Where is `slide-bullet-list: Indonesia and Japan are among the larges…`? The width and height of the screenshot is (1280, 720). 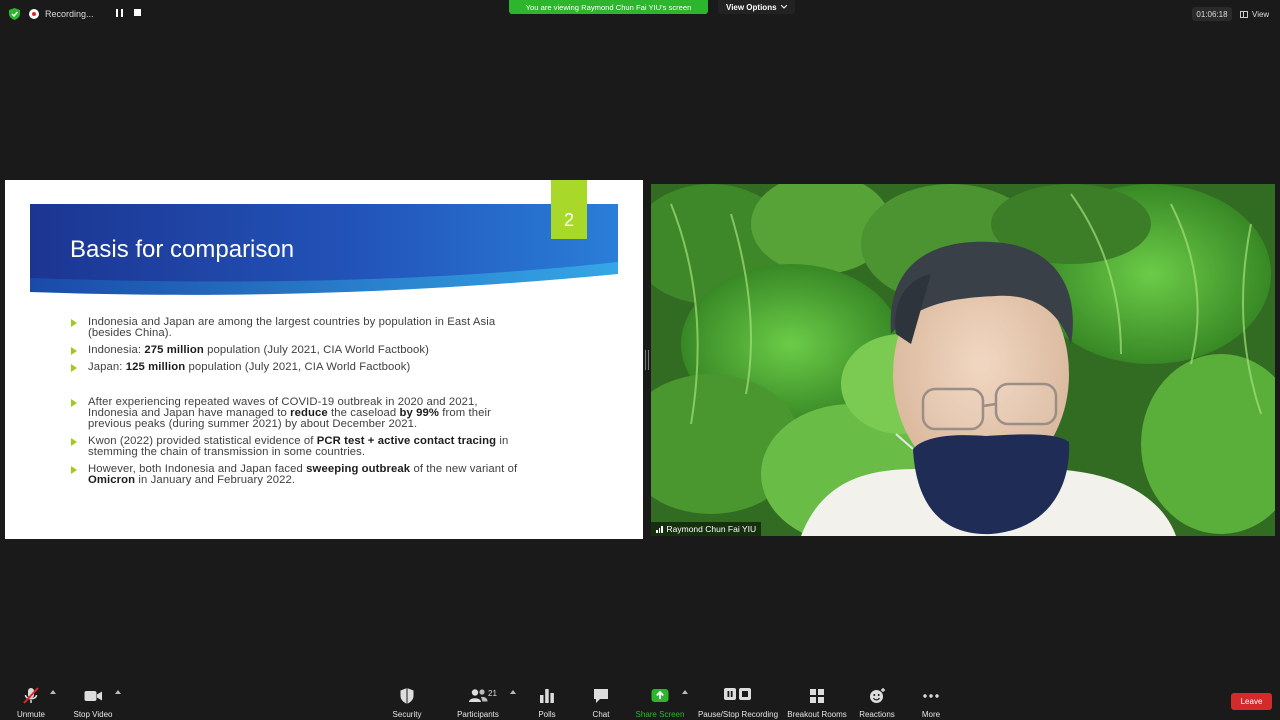
slide-bullet-list: Indonesia and Japan are among the larges… is located at coordinates (296, 404).